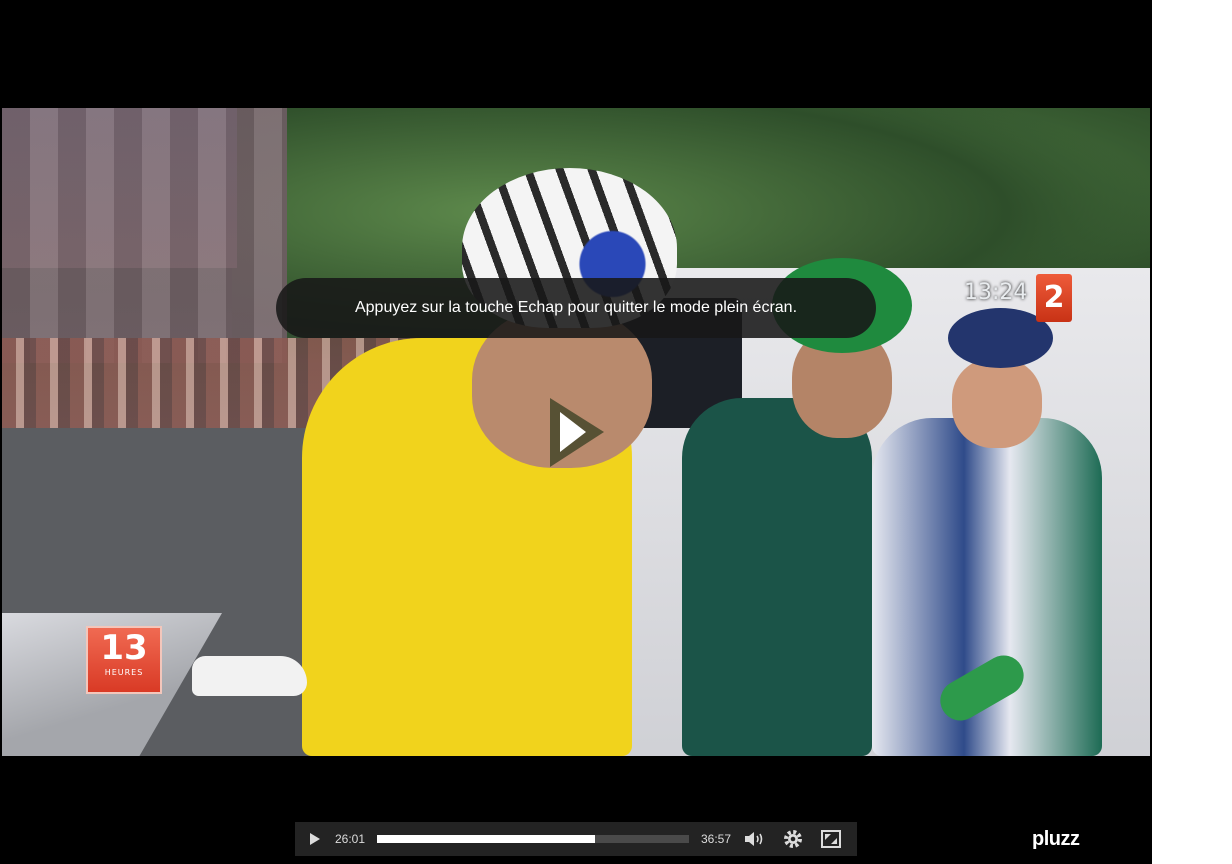 This screenshot has width=1232, height=864. I want to click on volume-button, so click(755, 839).